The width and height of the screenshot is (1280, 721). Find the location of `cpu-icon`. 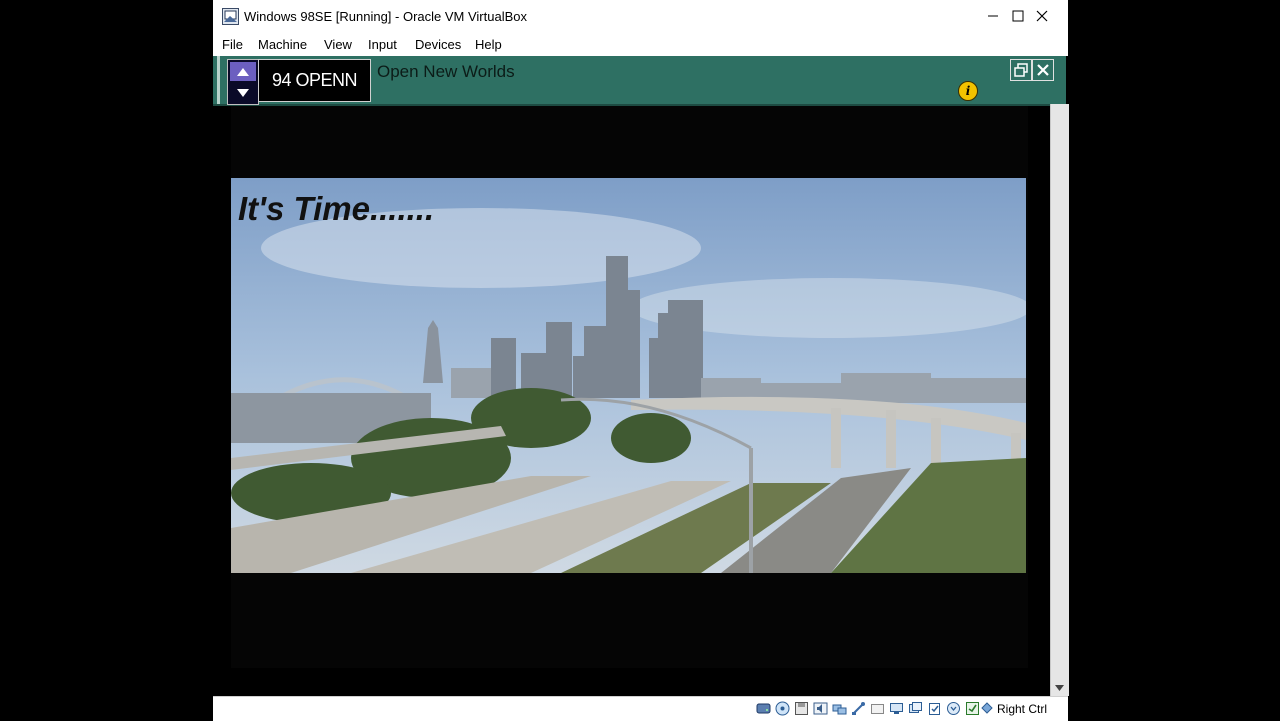

cpu-icon is located at coordinates (972, 708).